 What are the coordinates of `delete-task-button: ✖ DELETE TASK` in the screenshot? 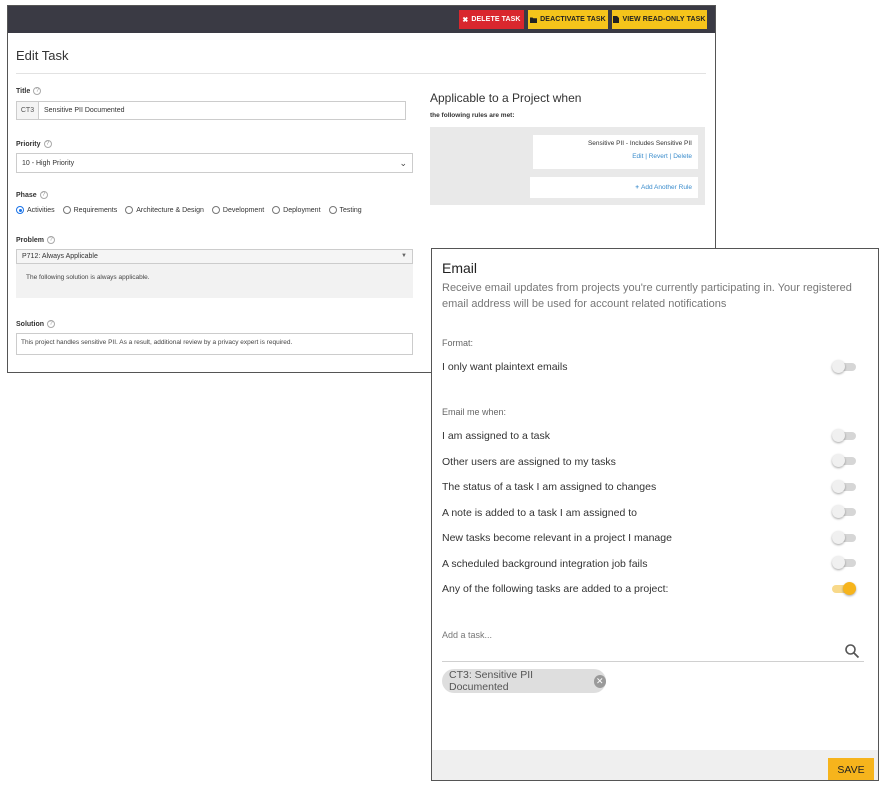 It's located at (491, 19).